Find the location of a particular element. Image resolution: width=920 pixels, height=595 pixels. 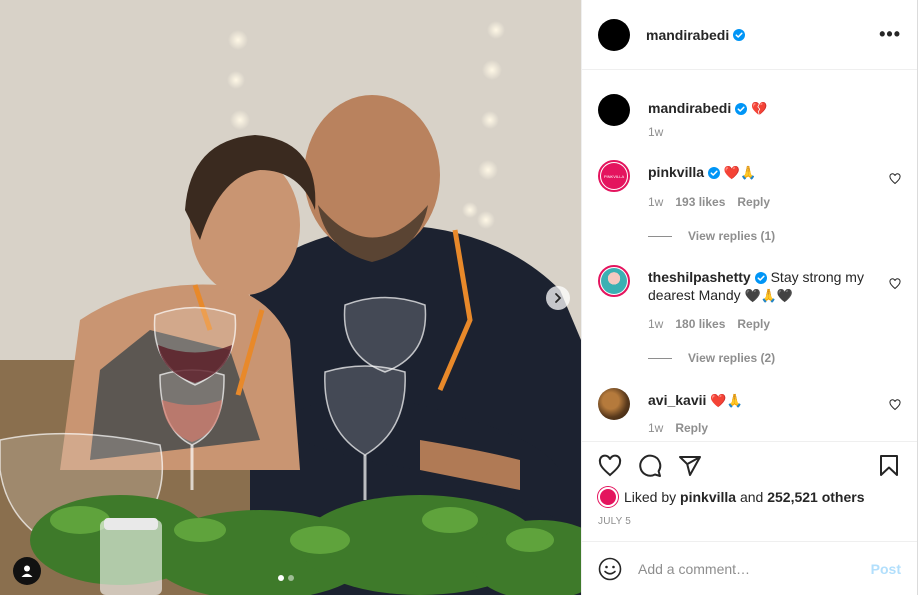

likes-and: and is located at coordinates (751, 497).